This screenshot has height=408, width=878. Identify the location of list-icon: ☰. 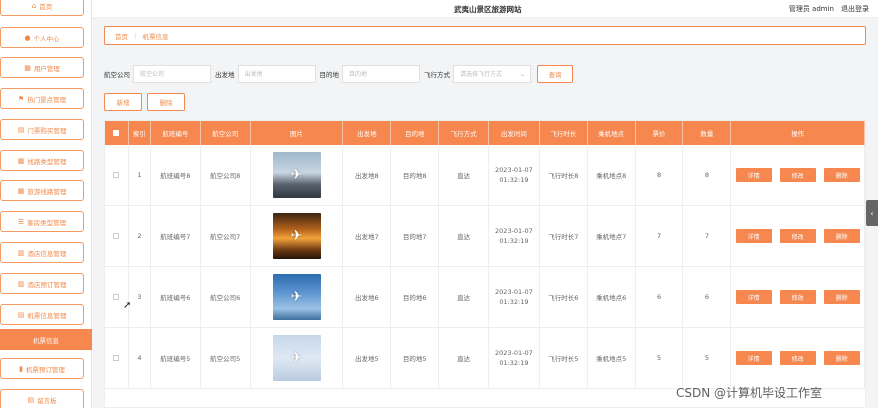
(21, 221).